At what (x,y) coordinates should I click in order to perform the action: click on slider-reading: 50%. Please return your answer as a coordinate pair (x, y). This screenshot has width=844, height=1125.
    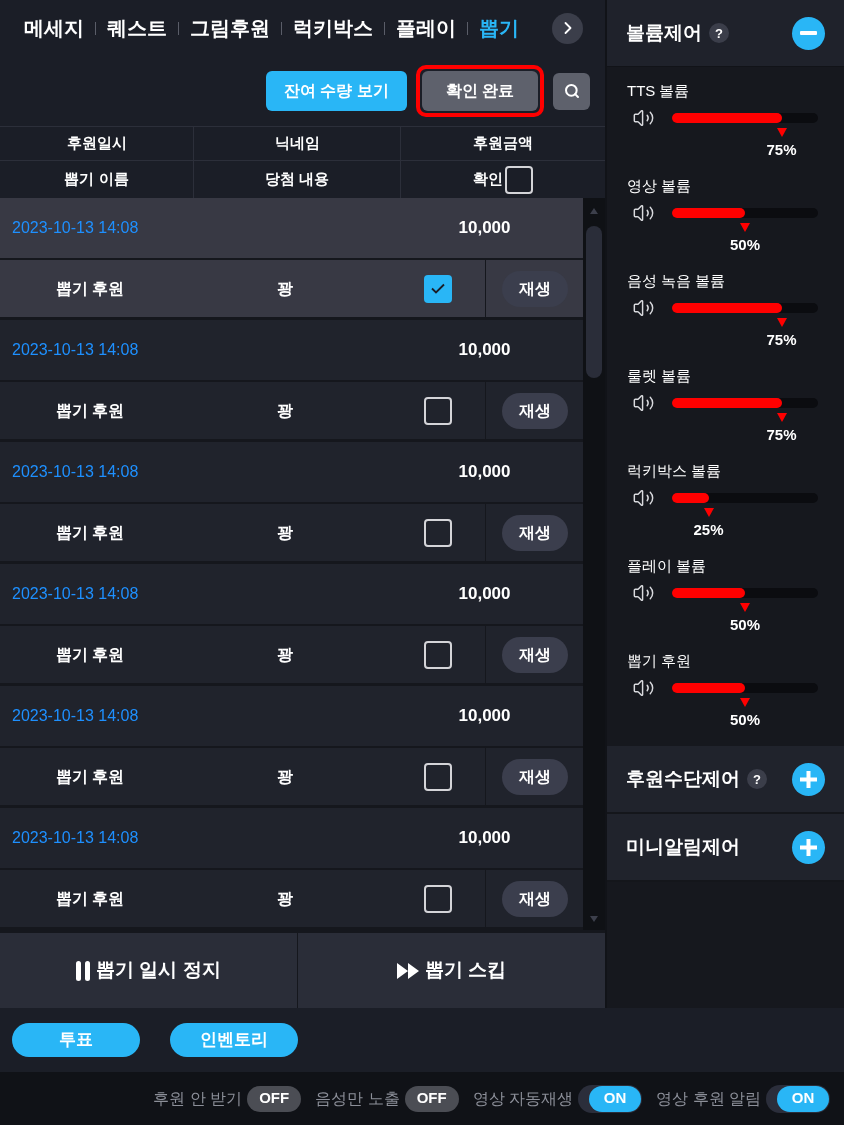
    Looking at the image, I should click on (745, 720).